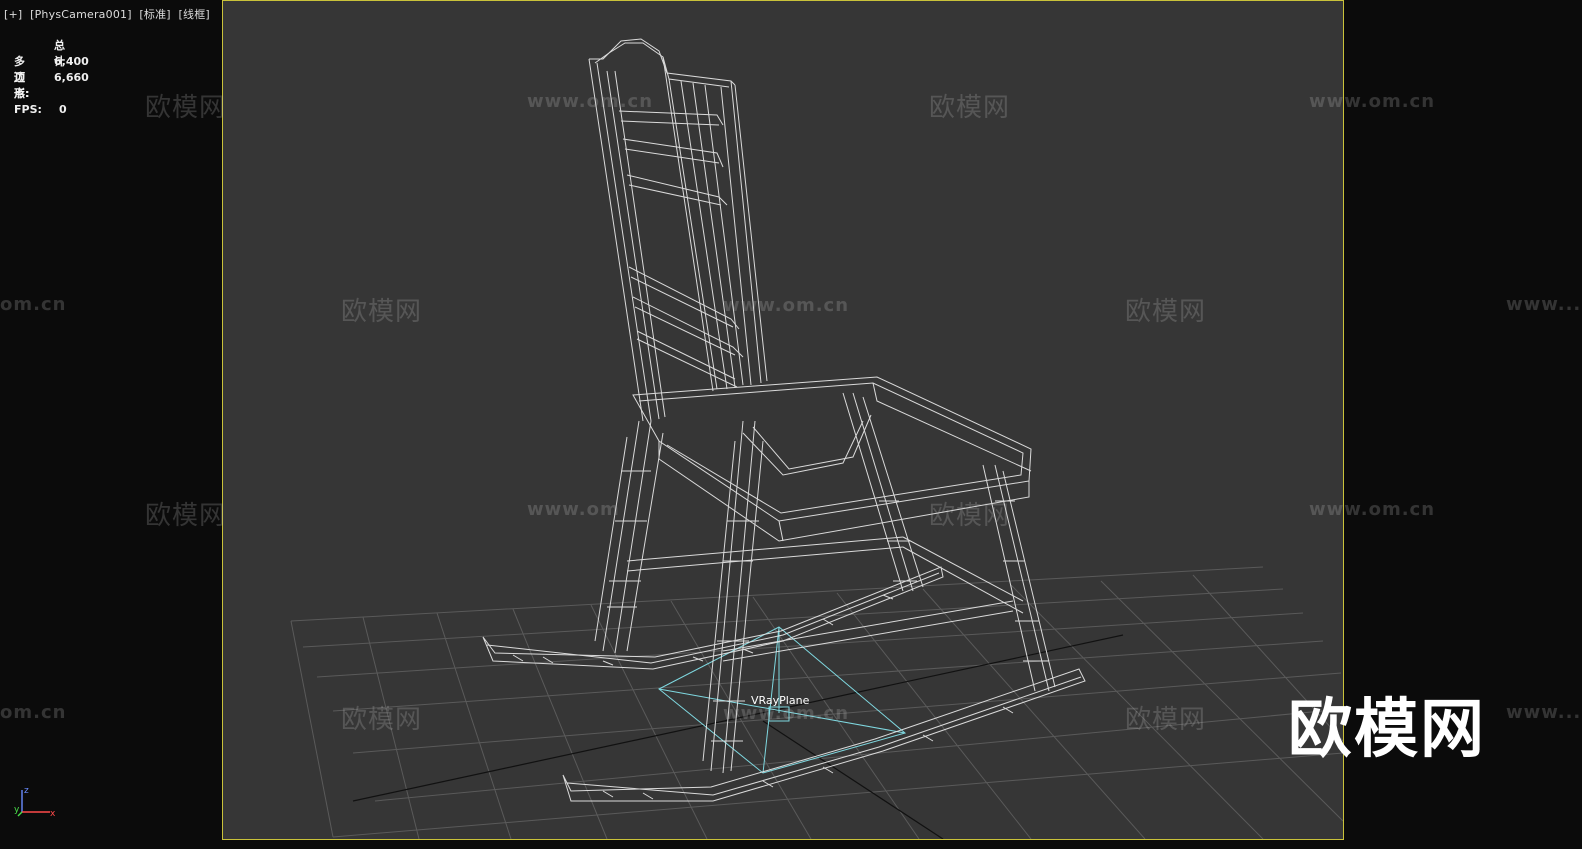 This screenshot has width=1582, height=849. What do you see at coordinates (17, 810) in the screenshot?
I see `svg-text: y` at bounding box center [17, 810].